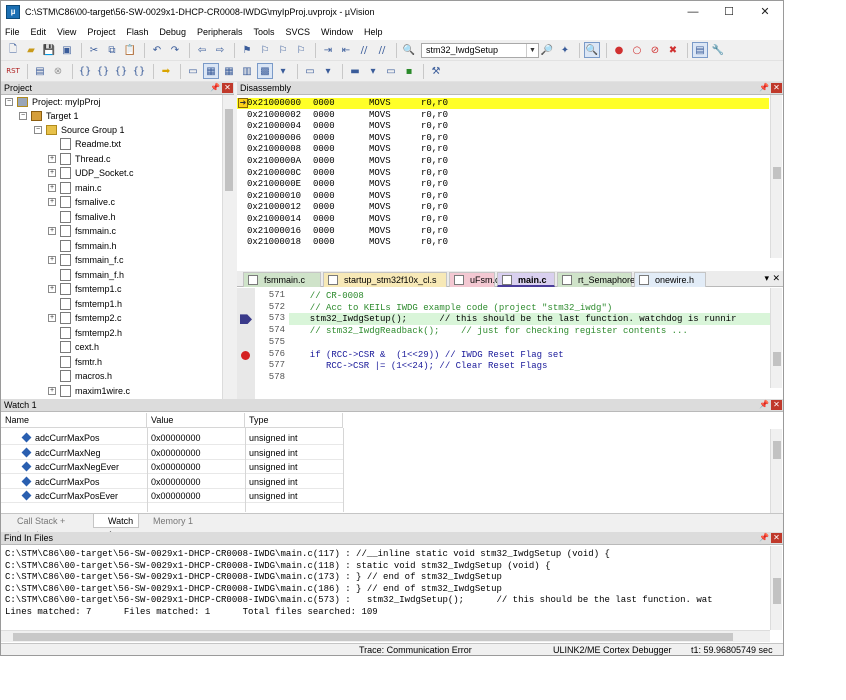  What do you see at coordinates (112, 50) in the screenshot?
I see `copy-icon: ⧉` at bounding box center [112, 50].